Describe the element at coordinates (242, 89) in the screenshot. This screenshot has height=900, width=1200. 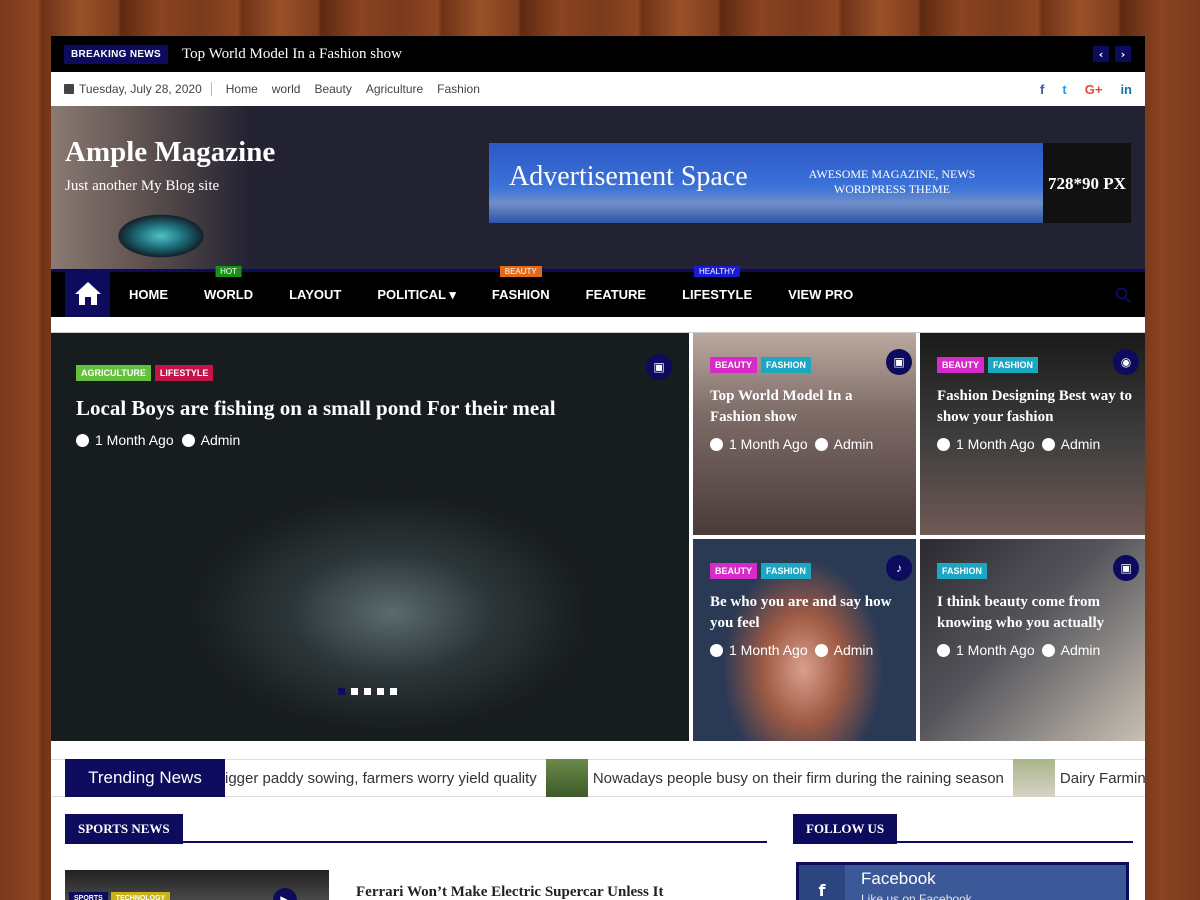
I see `top-link-home: Home` at that location.